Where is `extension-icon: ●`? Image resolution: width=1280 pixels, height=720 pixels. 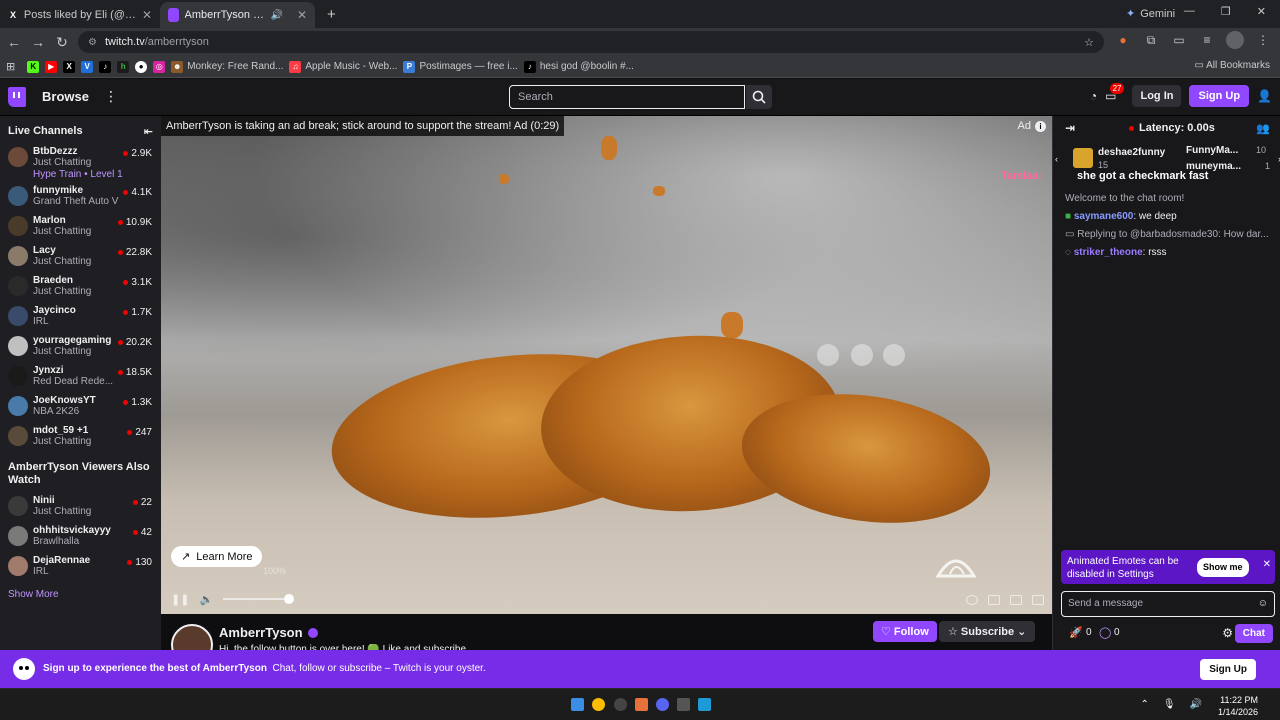
extension-icon: ● is located at coordinates (1123, 40).